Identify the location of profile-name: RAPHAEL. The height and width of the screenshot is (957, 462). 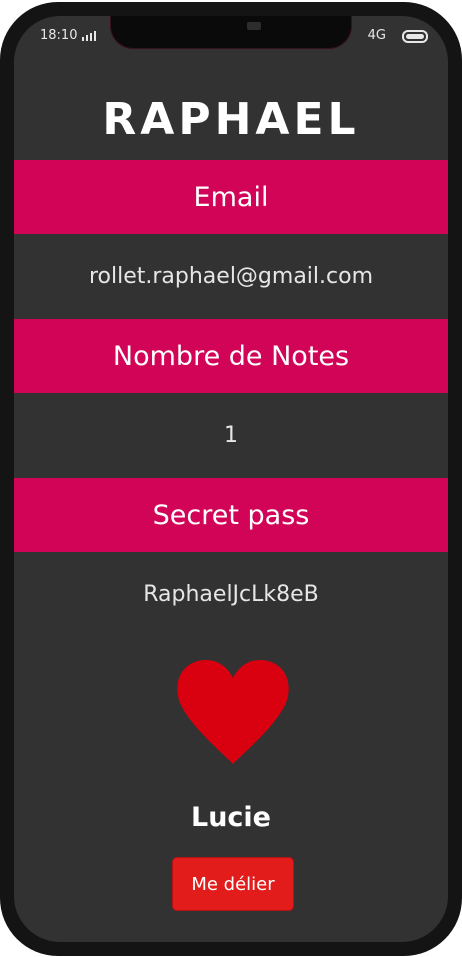
(231, 119).